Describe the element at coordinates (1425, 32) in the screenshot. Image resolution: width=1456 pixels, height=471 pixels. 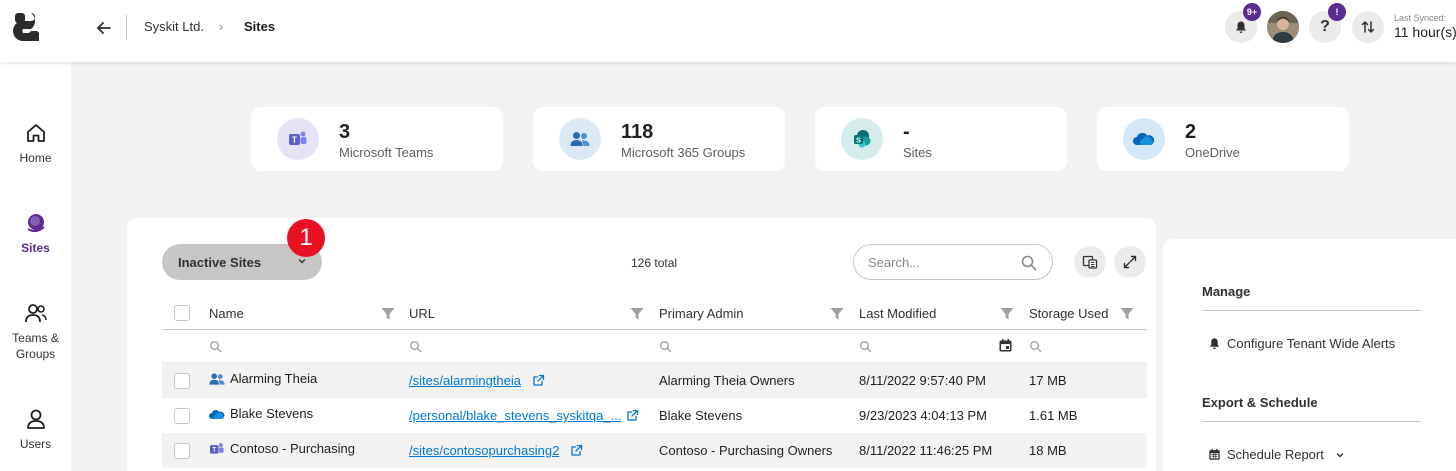
I see `last-synced-value: 11 hour(s)` at that location.